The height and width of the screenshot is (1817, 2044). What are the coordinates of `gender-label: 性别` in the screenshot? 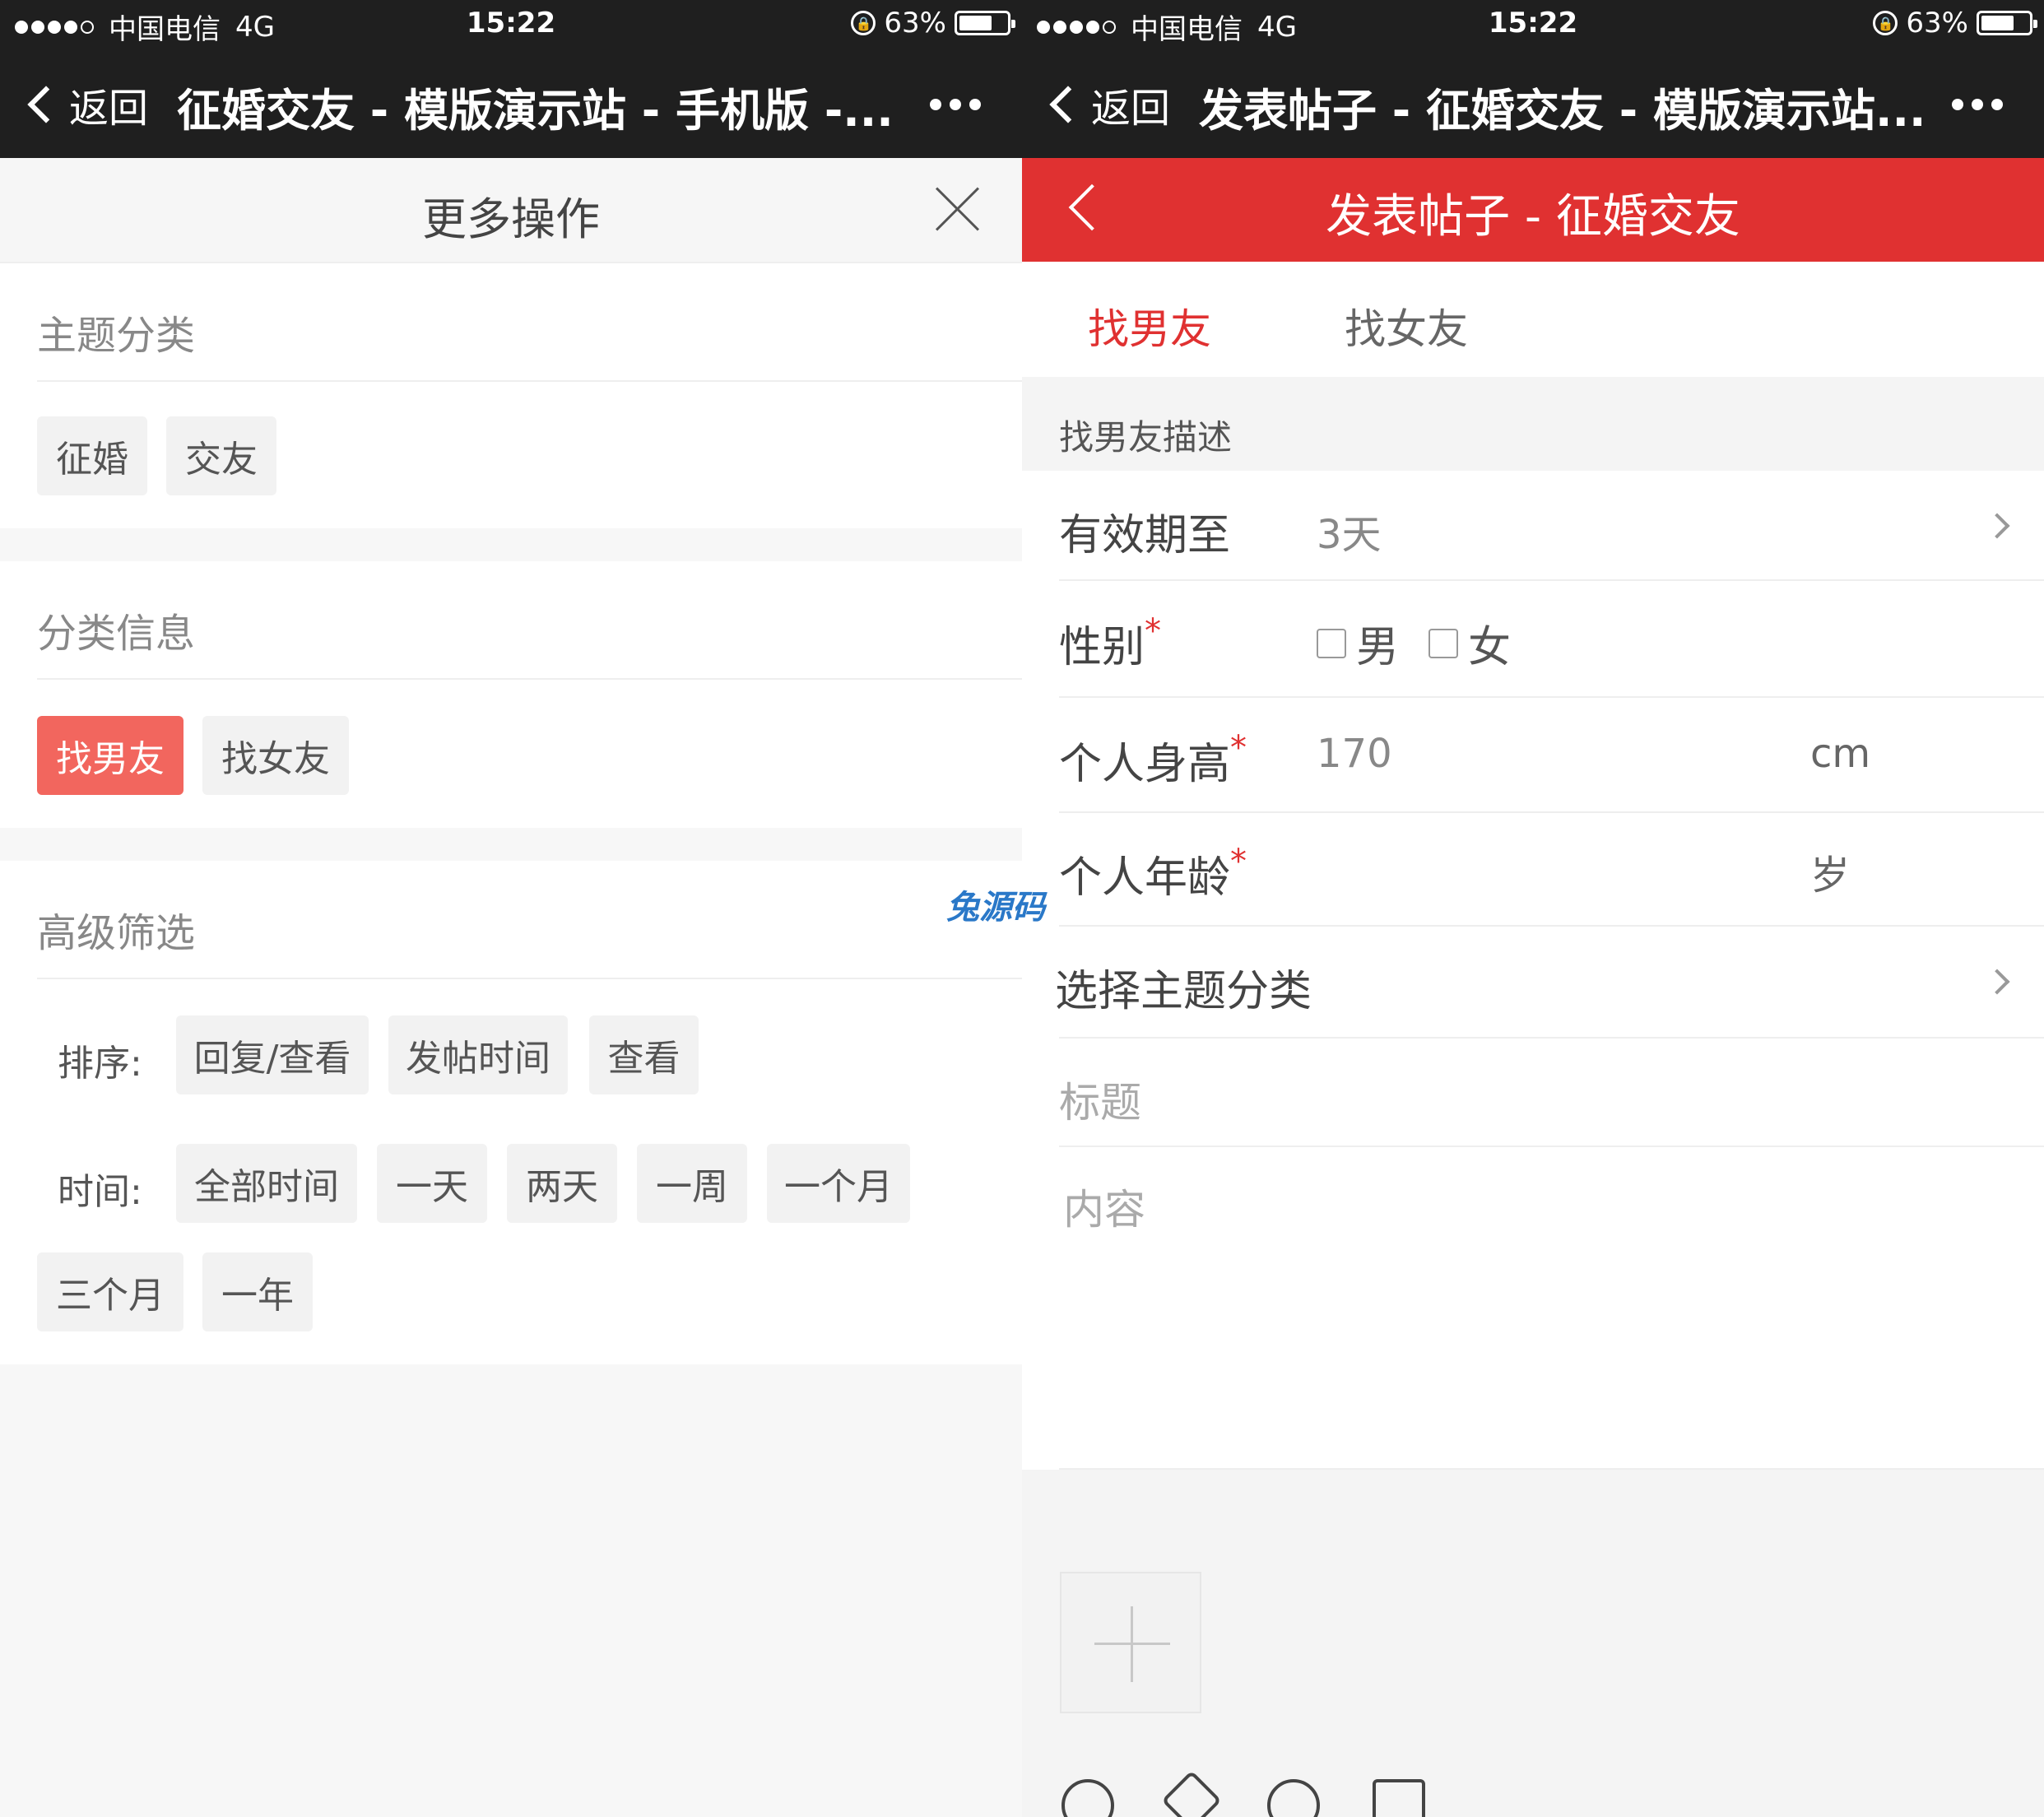 It's located at (1102, 647).